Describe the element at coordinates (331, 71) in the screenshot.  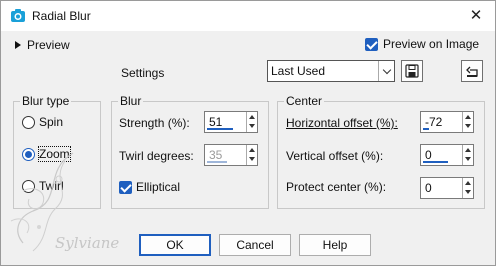
I see `preset-dropdown: Last Used` at that location.